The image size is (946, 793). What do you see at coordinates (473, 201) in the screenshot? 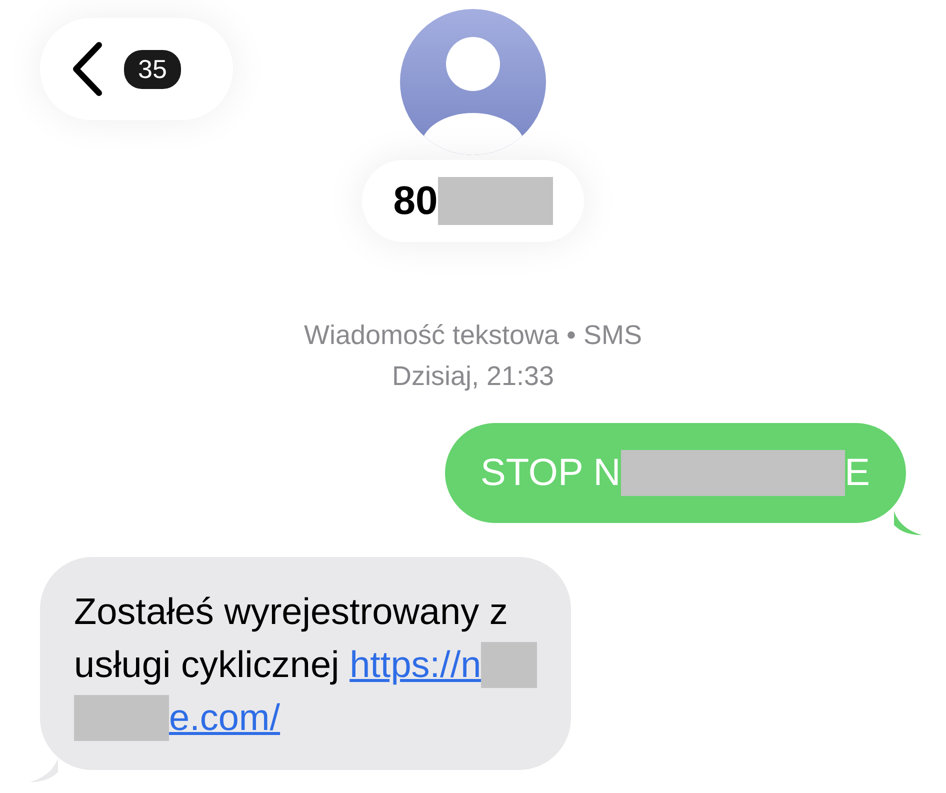
I see `contact-name-pill: 80` at bounding box center [473, 201].